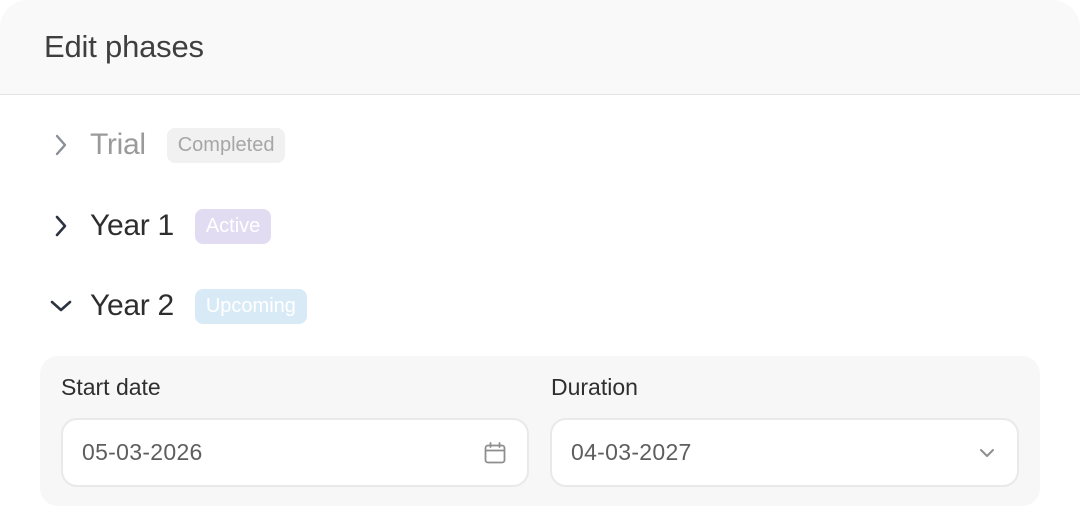  What do you see at coordinates (631, 452) in the screenshot?
I see `duration-value: 04-03-2027` at bounding box center [631, 452].